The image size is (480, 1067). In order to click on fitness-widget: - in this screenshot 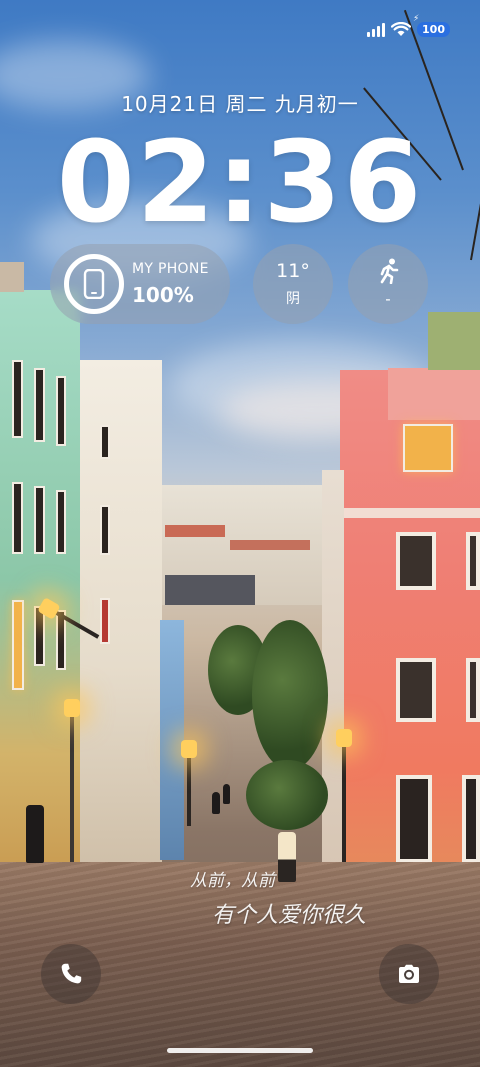, I will do `click(388, 284)`.